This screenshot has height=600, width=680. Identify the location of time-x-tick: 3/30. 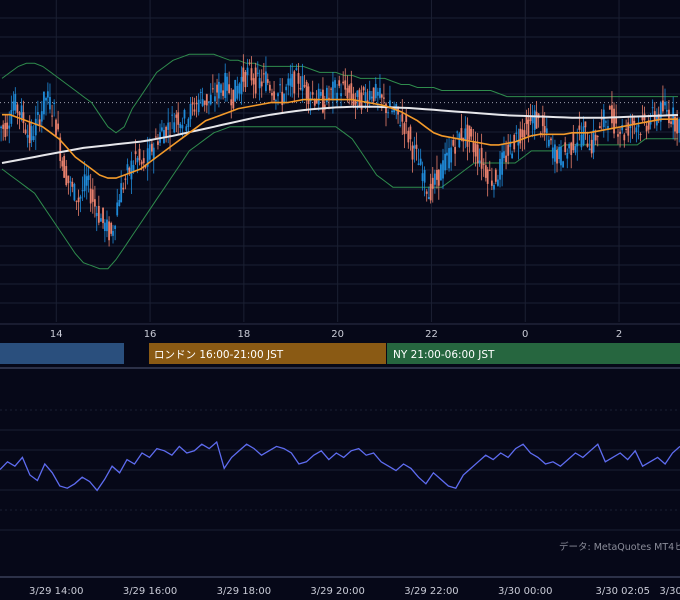
(669, 591).